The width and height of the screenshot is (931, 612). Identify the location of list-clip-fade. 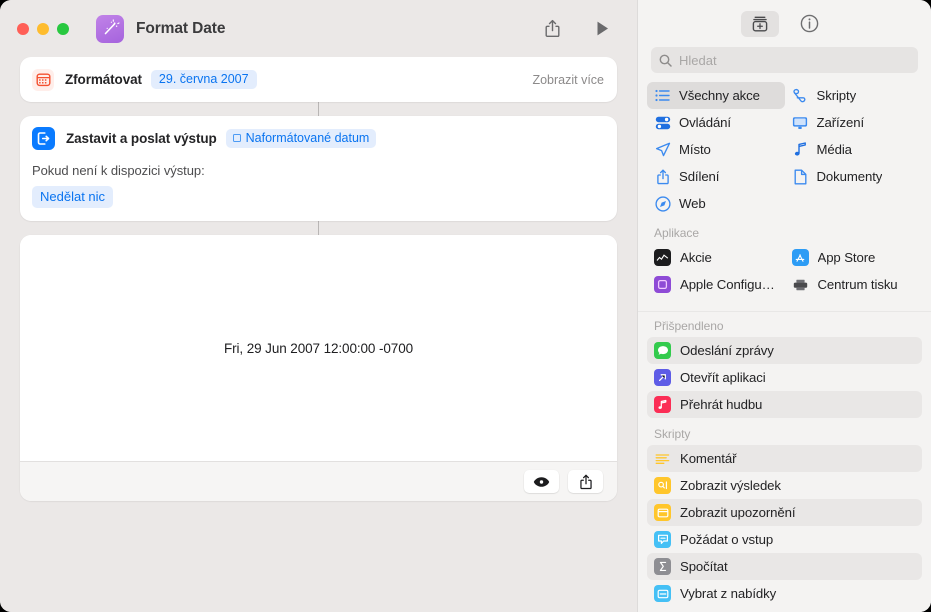
(784, 305).